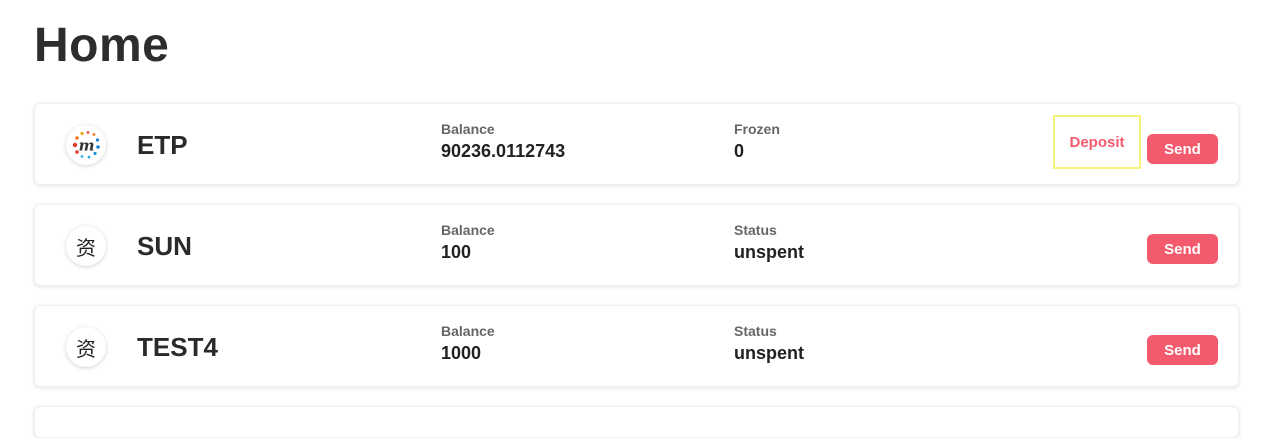 The image size is (1269, 438). I want to click on asset-card-partial, so click(636, 422).